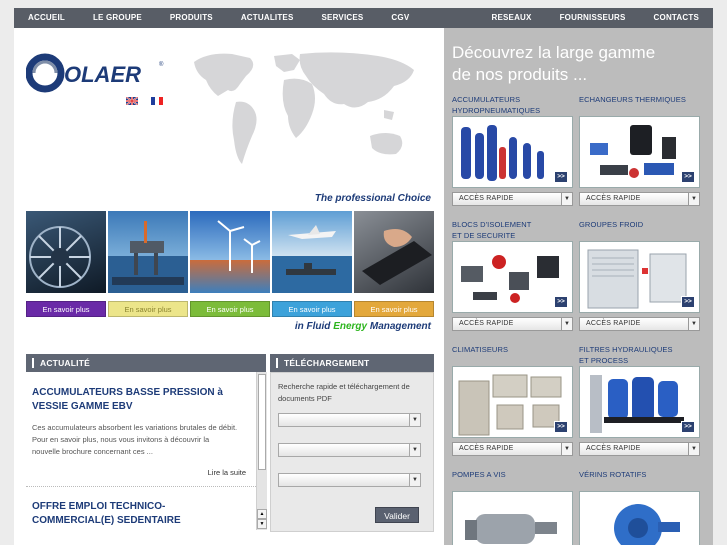 Image resolution: width=727 pixels, height=545 pixels. Describe the element at coordinates (512, 277) in the screenshot. I see `category-image-blocs: >>` at that location.